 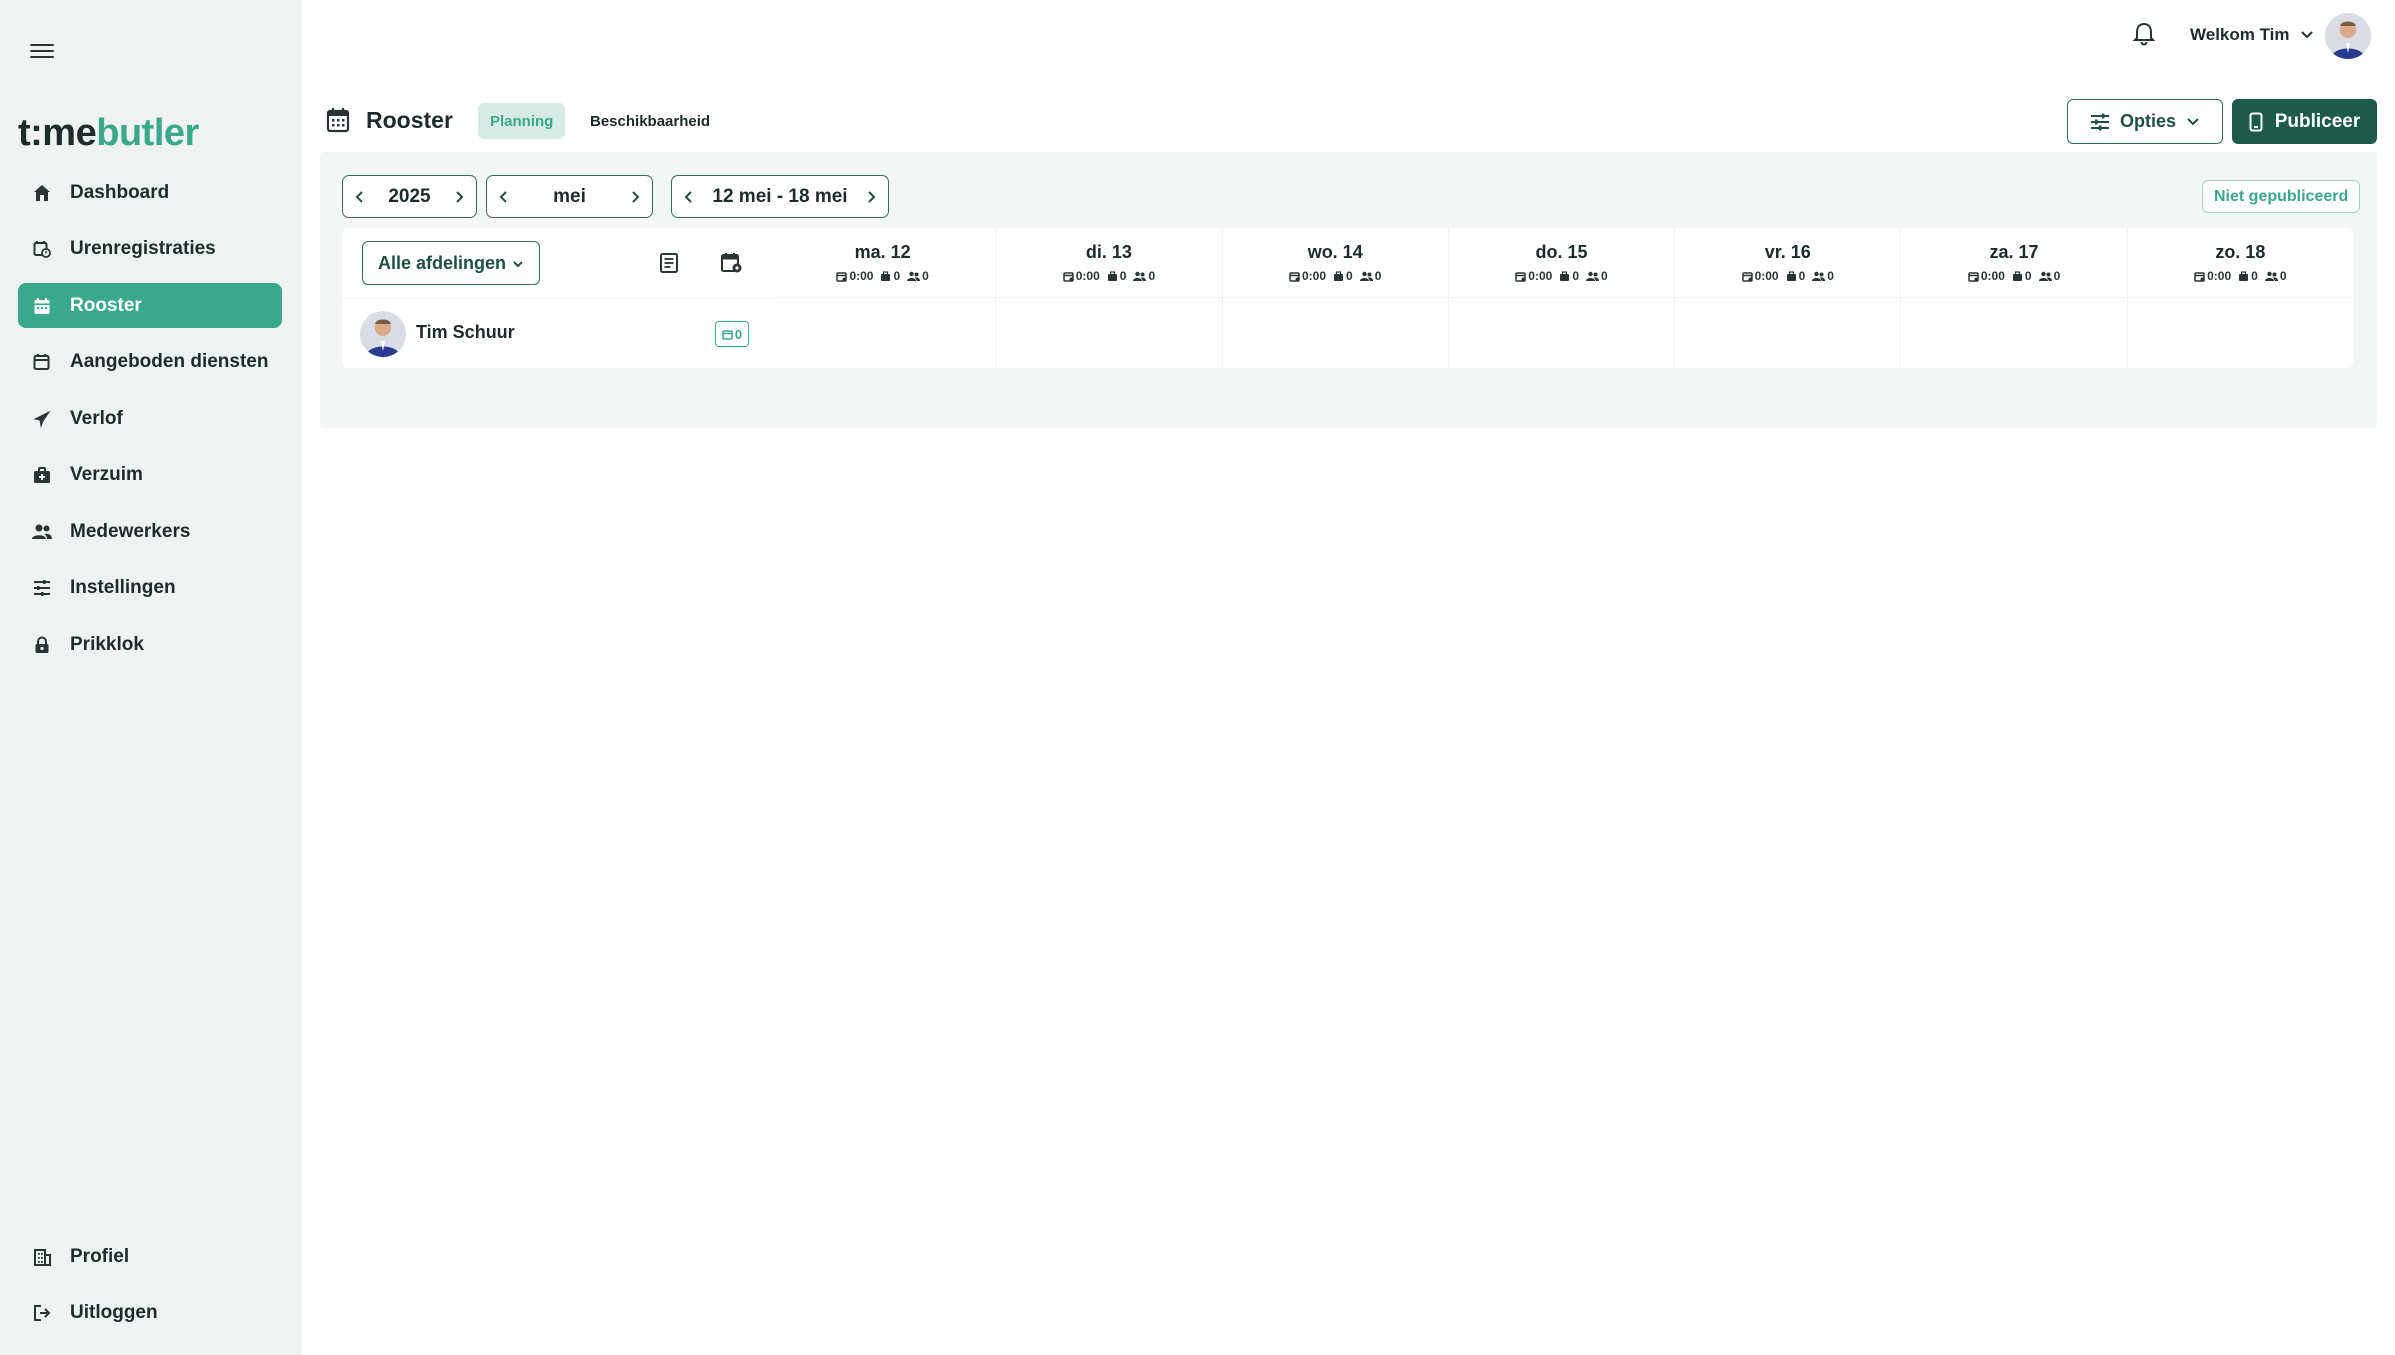 I want to click on day-column: wo. 14 0:00 0 0, so click(x=1334, y=298).